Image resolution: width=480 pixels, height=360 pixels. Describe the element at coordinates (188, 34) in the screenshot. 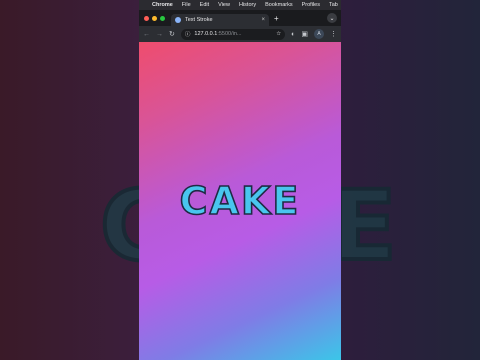

I see `site-info-icon: ⓘ` at that location.